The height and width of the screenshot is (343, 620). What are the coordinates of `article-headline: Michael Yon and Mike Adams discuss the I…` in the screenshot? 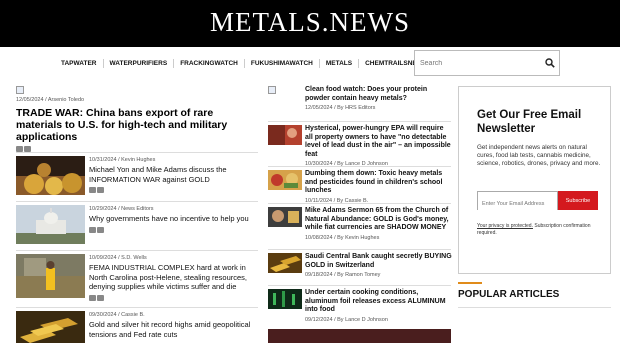 It's located at (174, 174).